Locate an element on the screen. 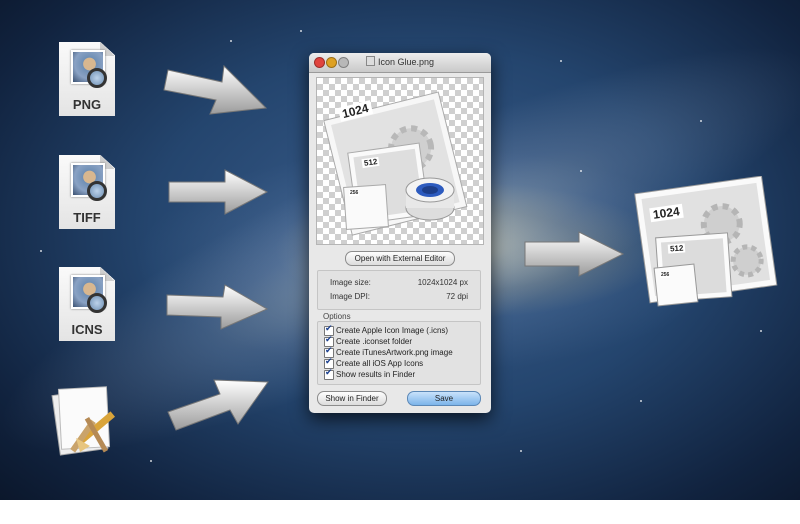 This screenshot has height=524, width=800. icns-file-icon: ICNS is located at coordinates (87, 304).